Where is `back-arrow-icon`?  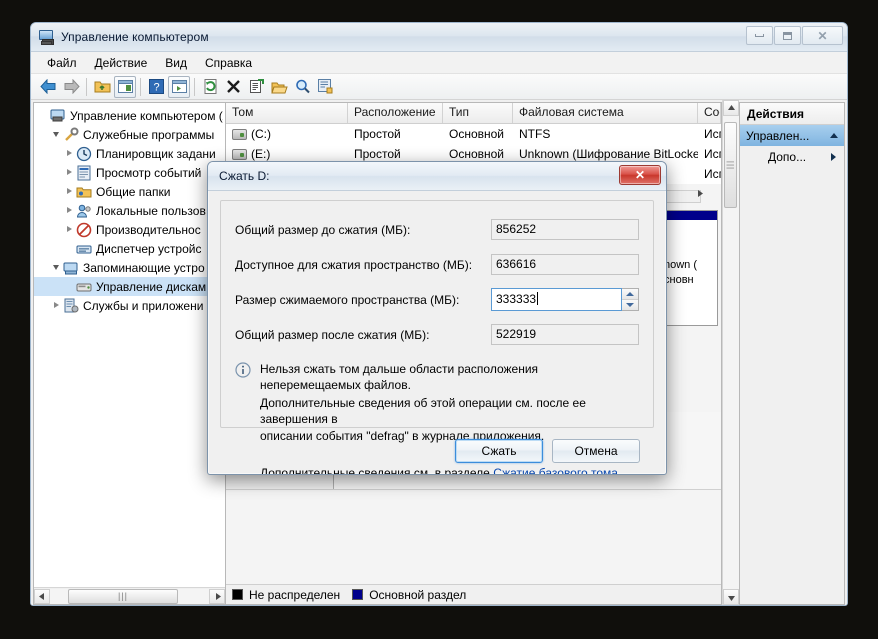 back-arrow-icon is located at coordinates (48, 87).